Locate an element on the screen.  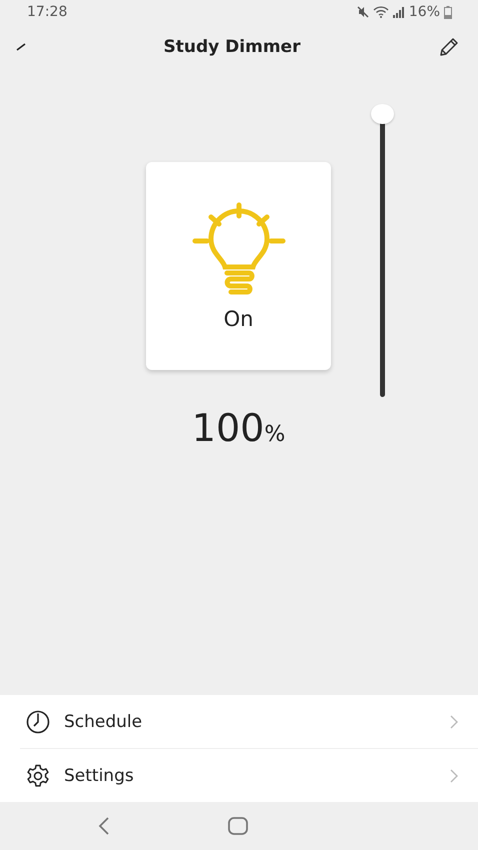
mute-icon is located at coordinates (362, 12).